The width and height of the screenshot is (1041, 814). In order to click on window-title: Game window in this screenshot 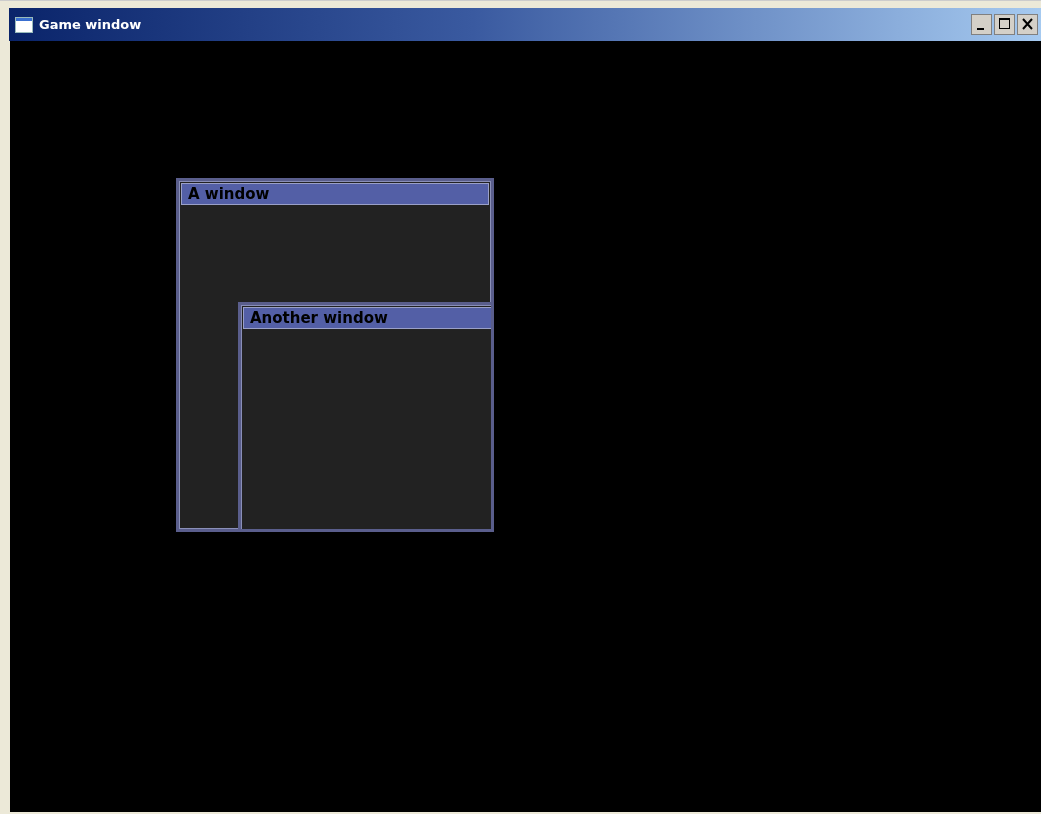, I will do `click(91, 24)`.